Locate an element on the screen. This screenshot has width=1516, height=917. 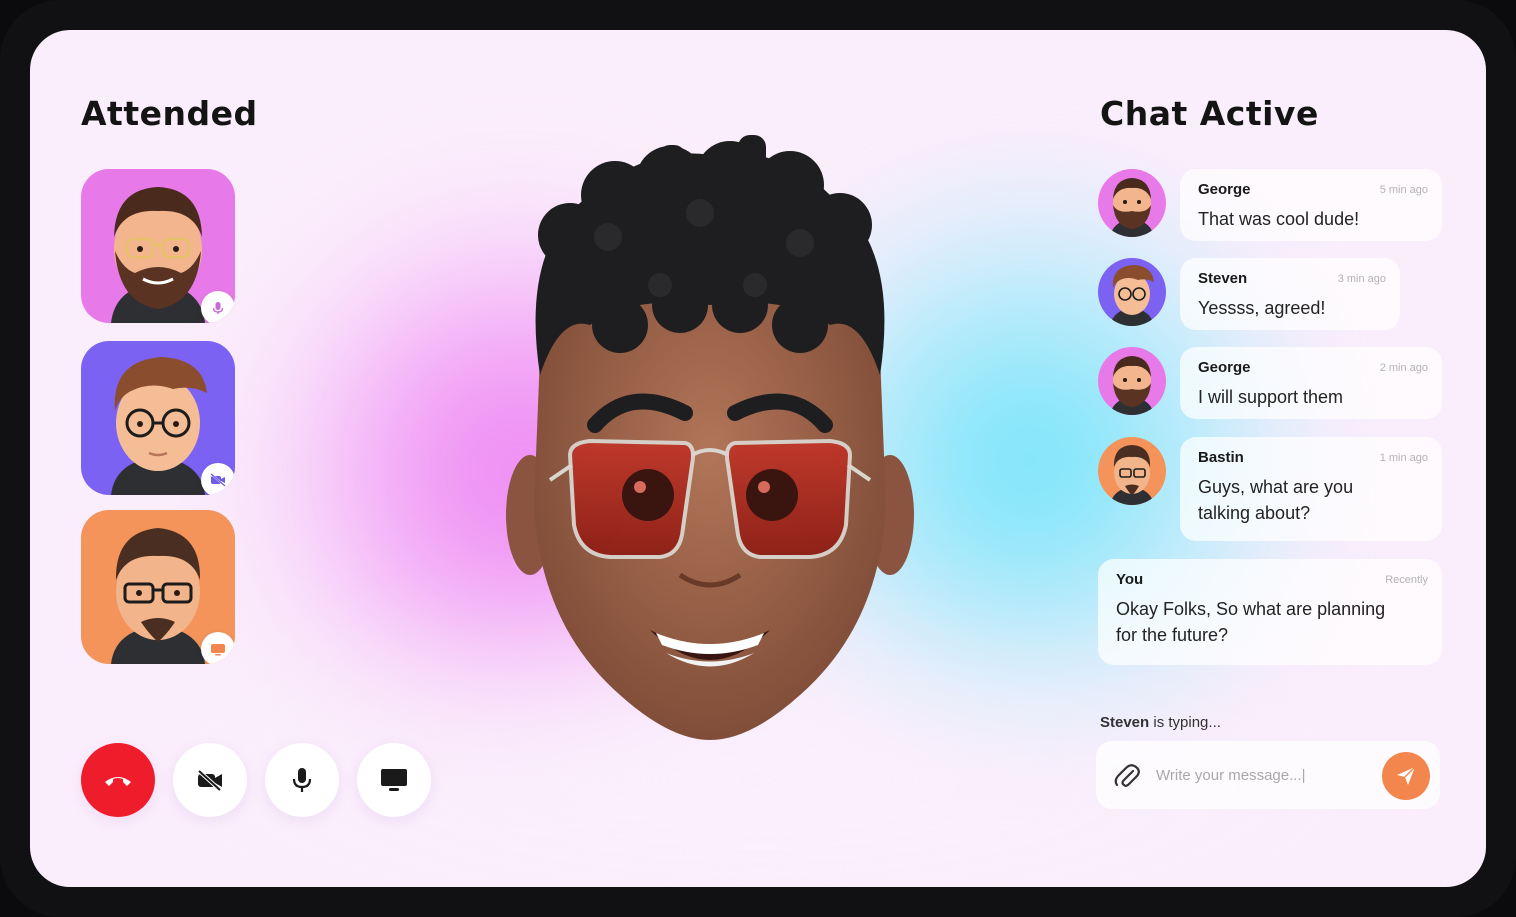
share-screen-button is located at coordinates (394, 780).